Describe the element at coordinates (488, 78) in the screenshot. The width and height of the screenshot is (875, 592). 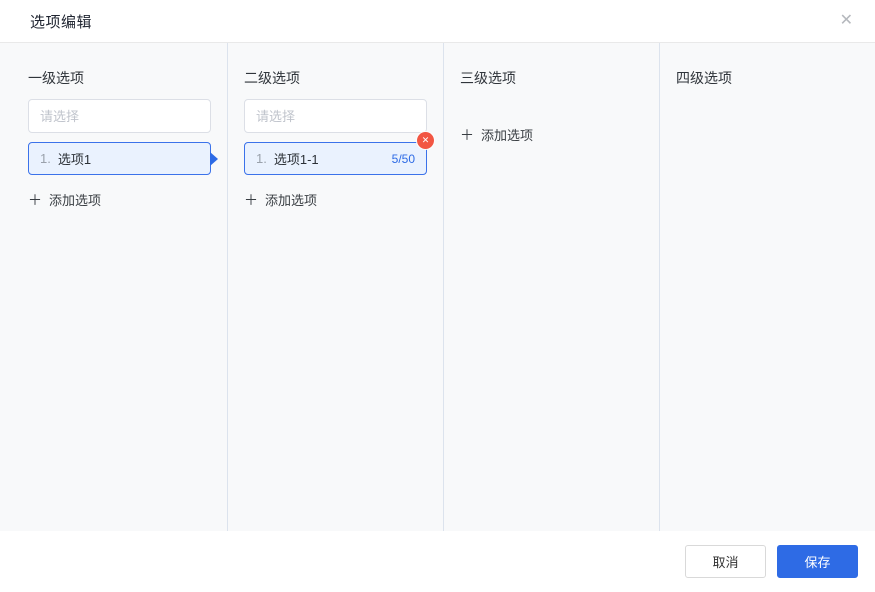
I see `column-header: 三级选项` at that location.